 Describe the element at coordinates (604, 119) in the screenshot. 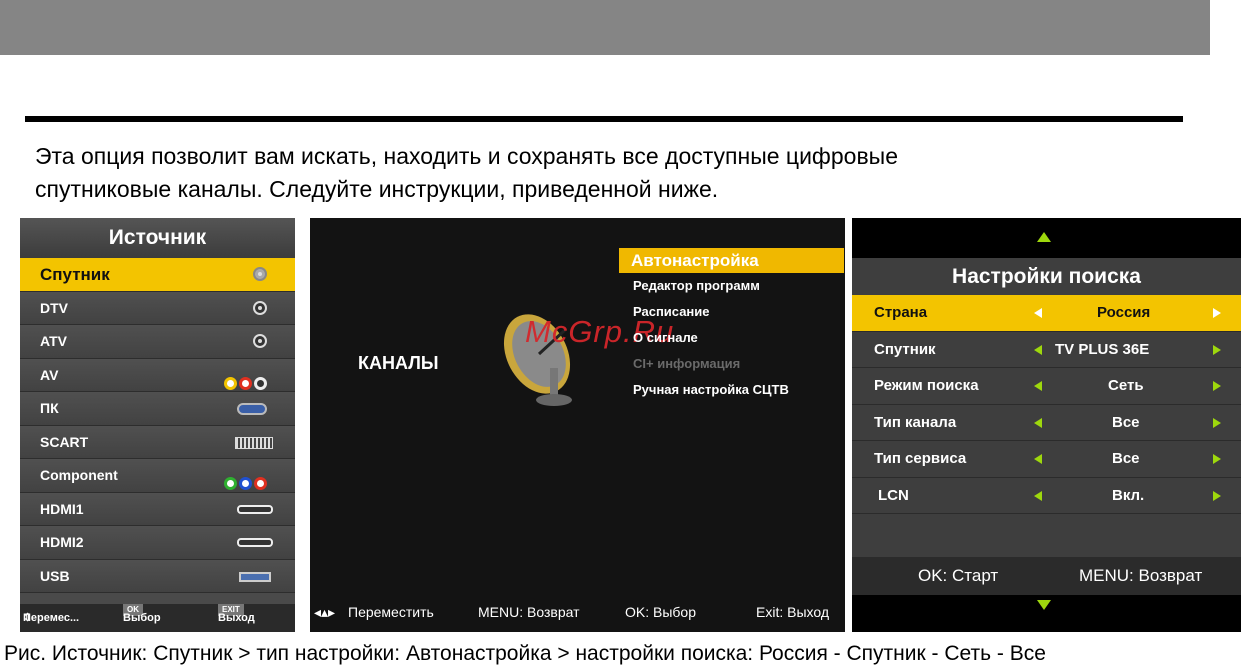

I see `section-divider` at that location.